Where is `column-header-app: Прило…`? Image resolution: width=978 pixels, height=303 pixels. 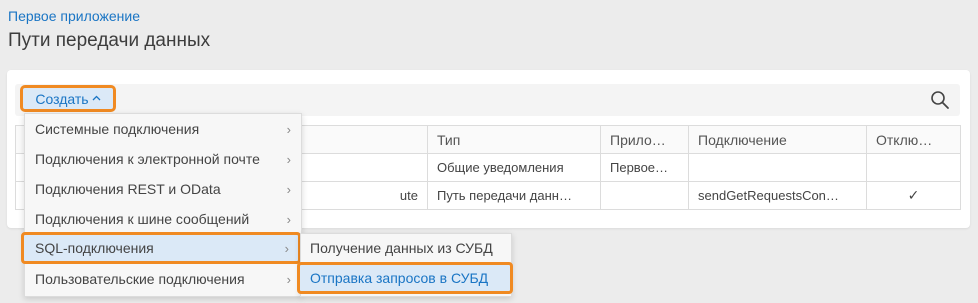
column-header-app: Прило… is located at coordinates (644, 139).